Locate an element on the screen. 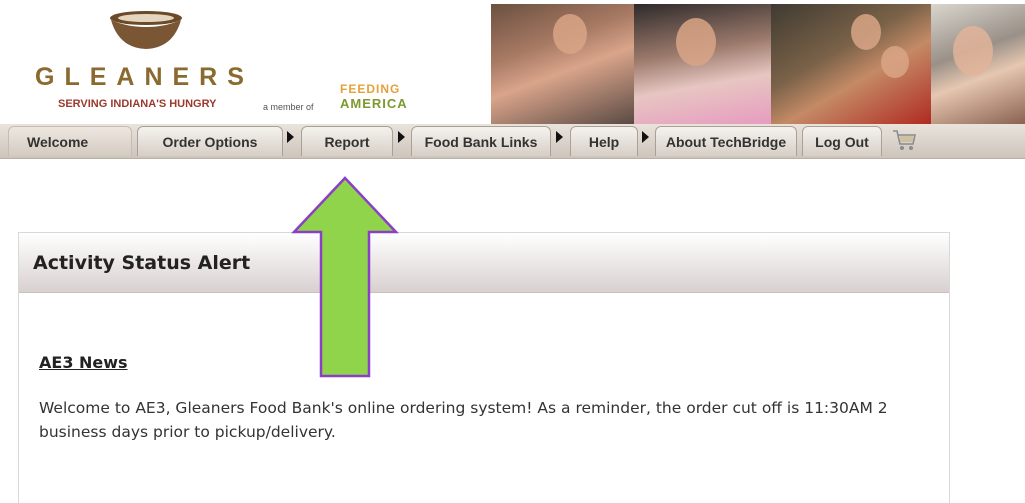  panel-title: Activity Status Alert is located at coordinates (142, 262).